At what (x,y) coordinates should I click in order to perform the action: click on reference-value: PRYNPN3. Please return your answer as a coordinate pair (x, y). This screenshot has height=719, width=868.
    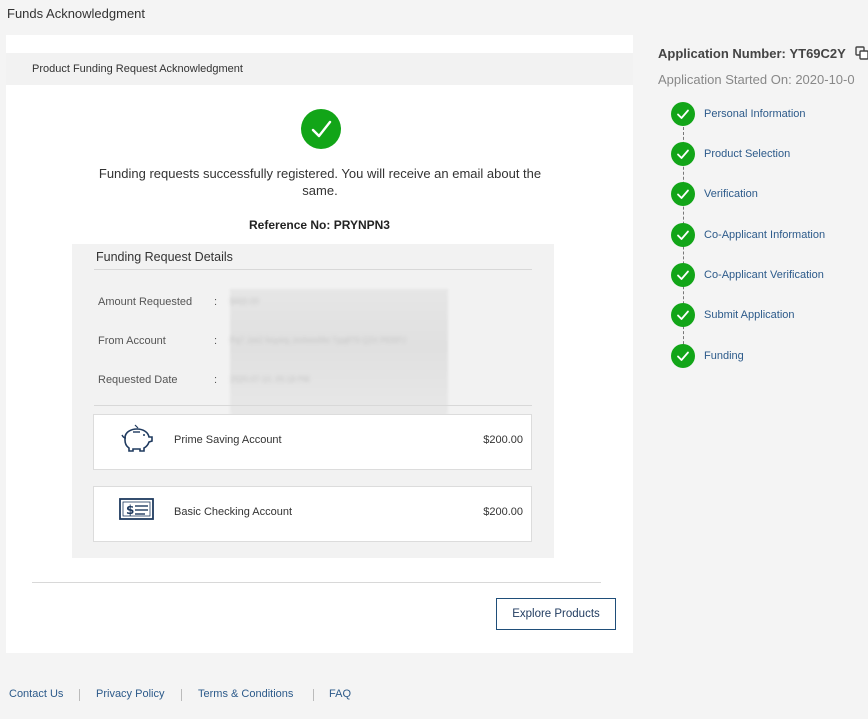
    Looking at the image, I should click on (361, 225).